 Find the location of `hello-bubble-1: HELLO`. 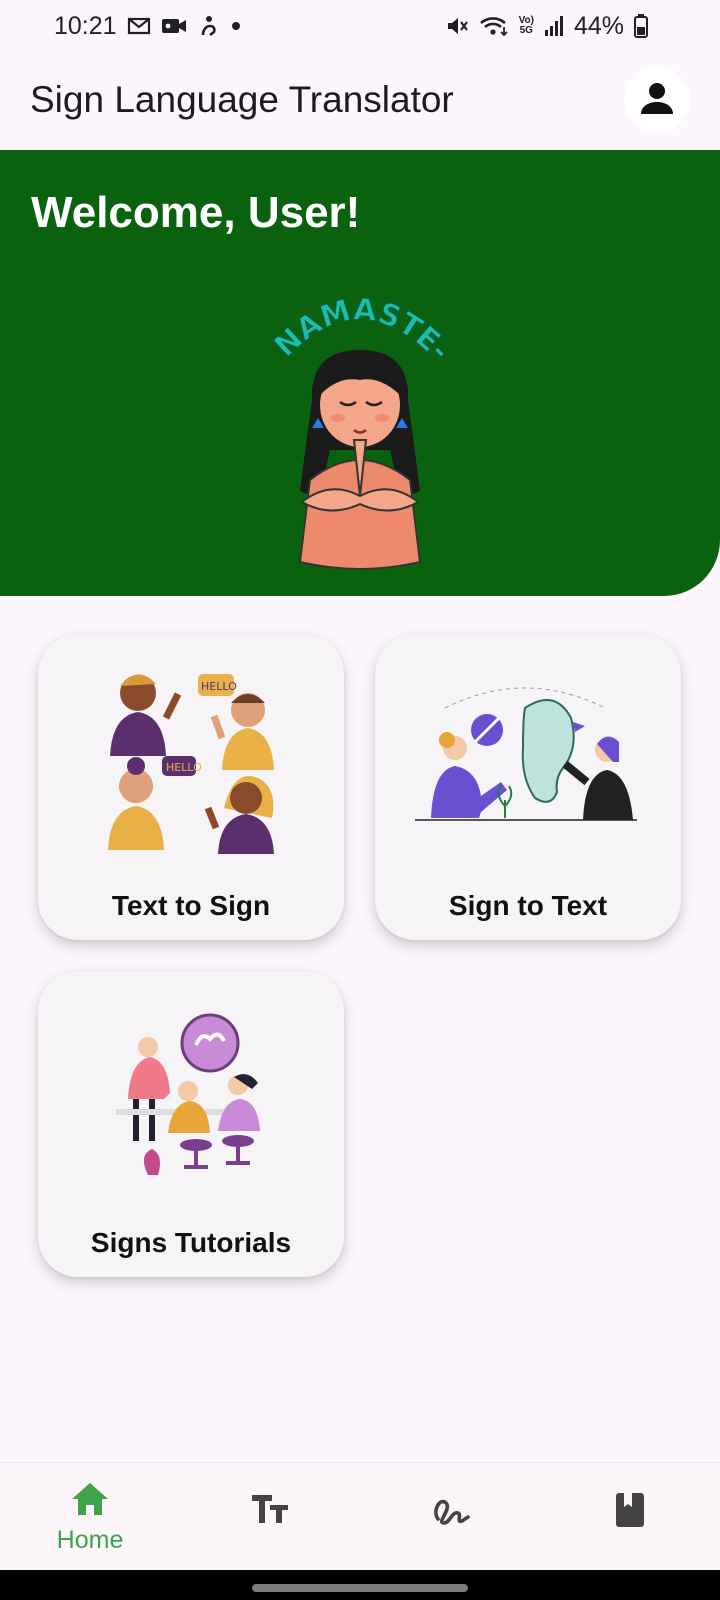

hello-bubble-1: HELLO is located at coordinates (219, 686).